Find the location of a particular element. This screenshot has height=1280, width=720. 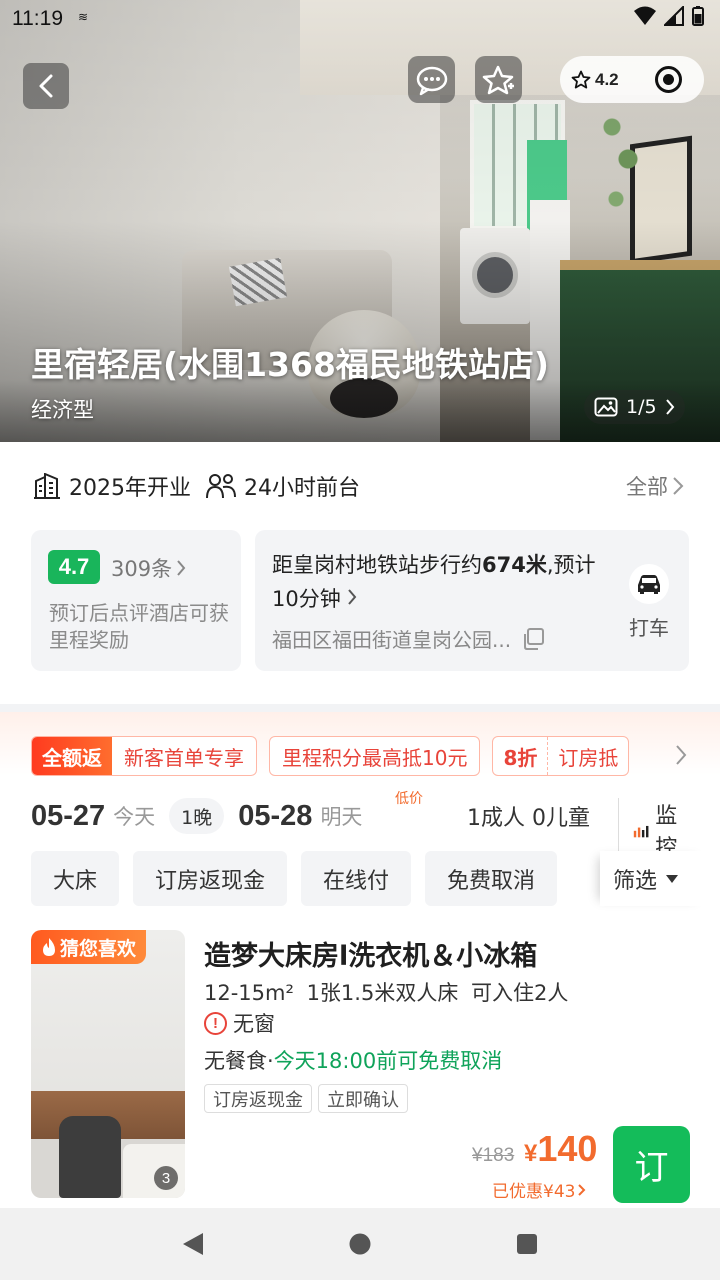

review-count: 309条 is located at coordinates (148, 568).